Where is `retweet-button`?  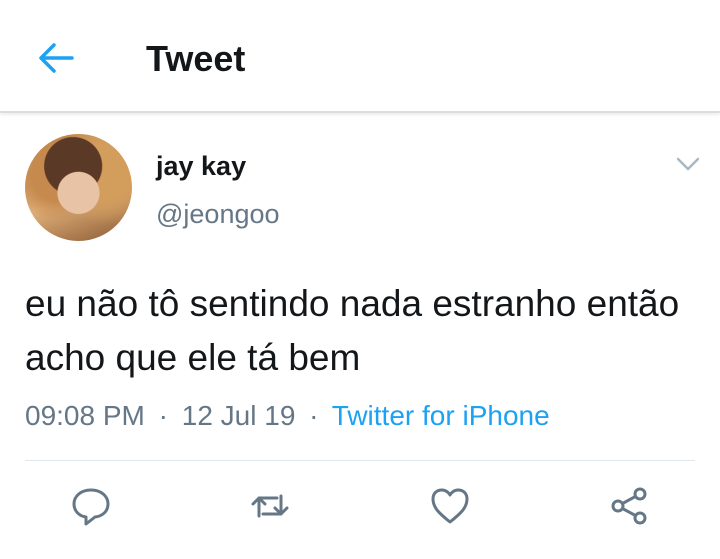
retweet-button is located at coordinates (270, 506).